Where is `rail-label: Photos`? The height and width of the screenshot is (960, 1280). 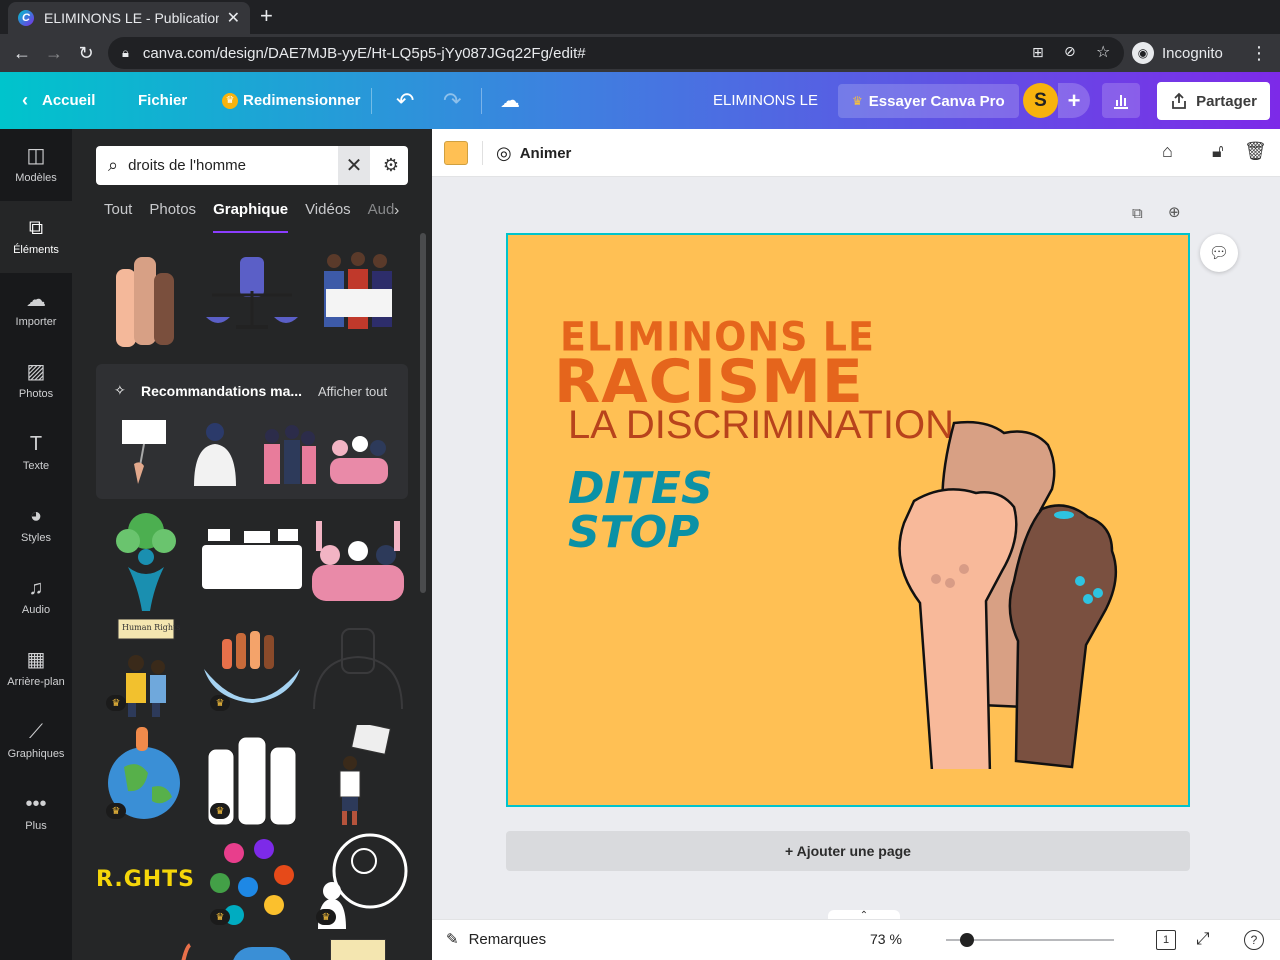 rail-label: Photos is located at coordinates (36, 394).